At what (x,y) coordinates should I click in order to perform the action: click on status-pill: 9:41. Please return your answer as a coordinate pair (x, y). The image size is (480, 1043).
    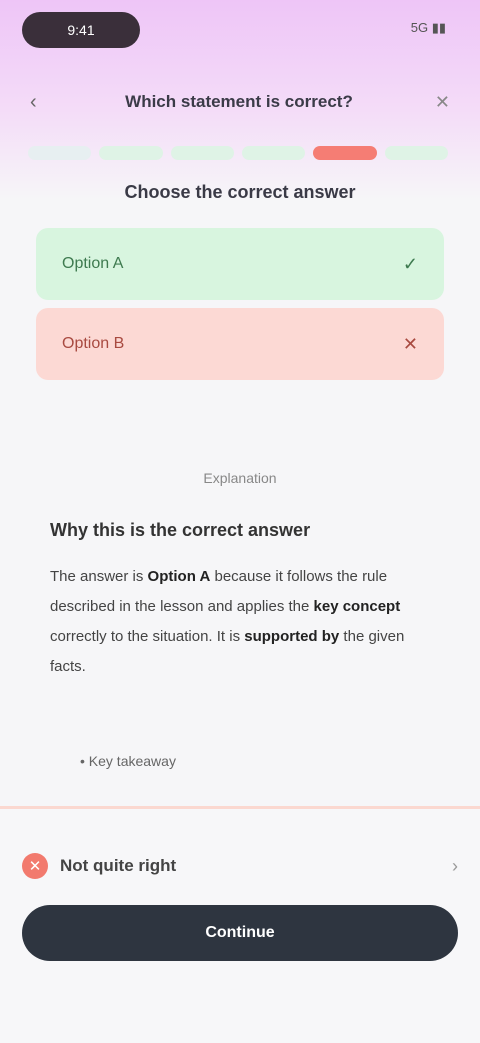
    Looking at the image, I should click on (81, 30).